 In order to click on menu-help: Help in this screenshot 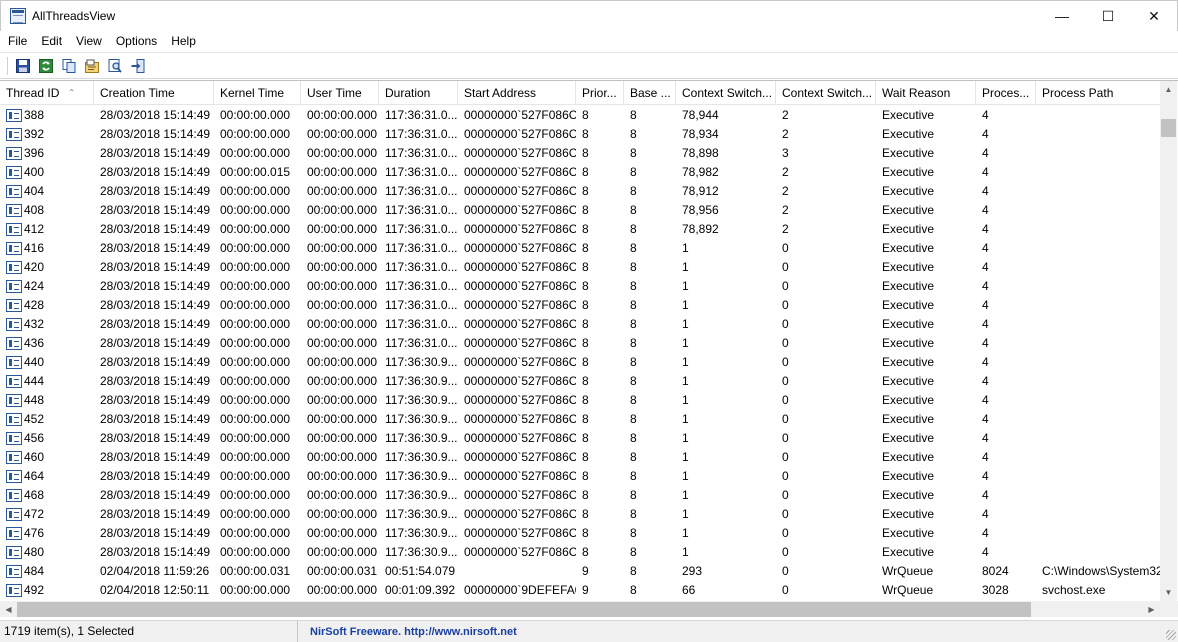, I will do `click(183, 41)`.